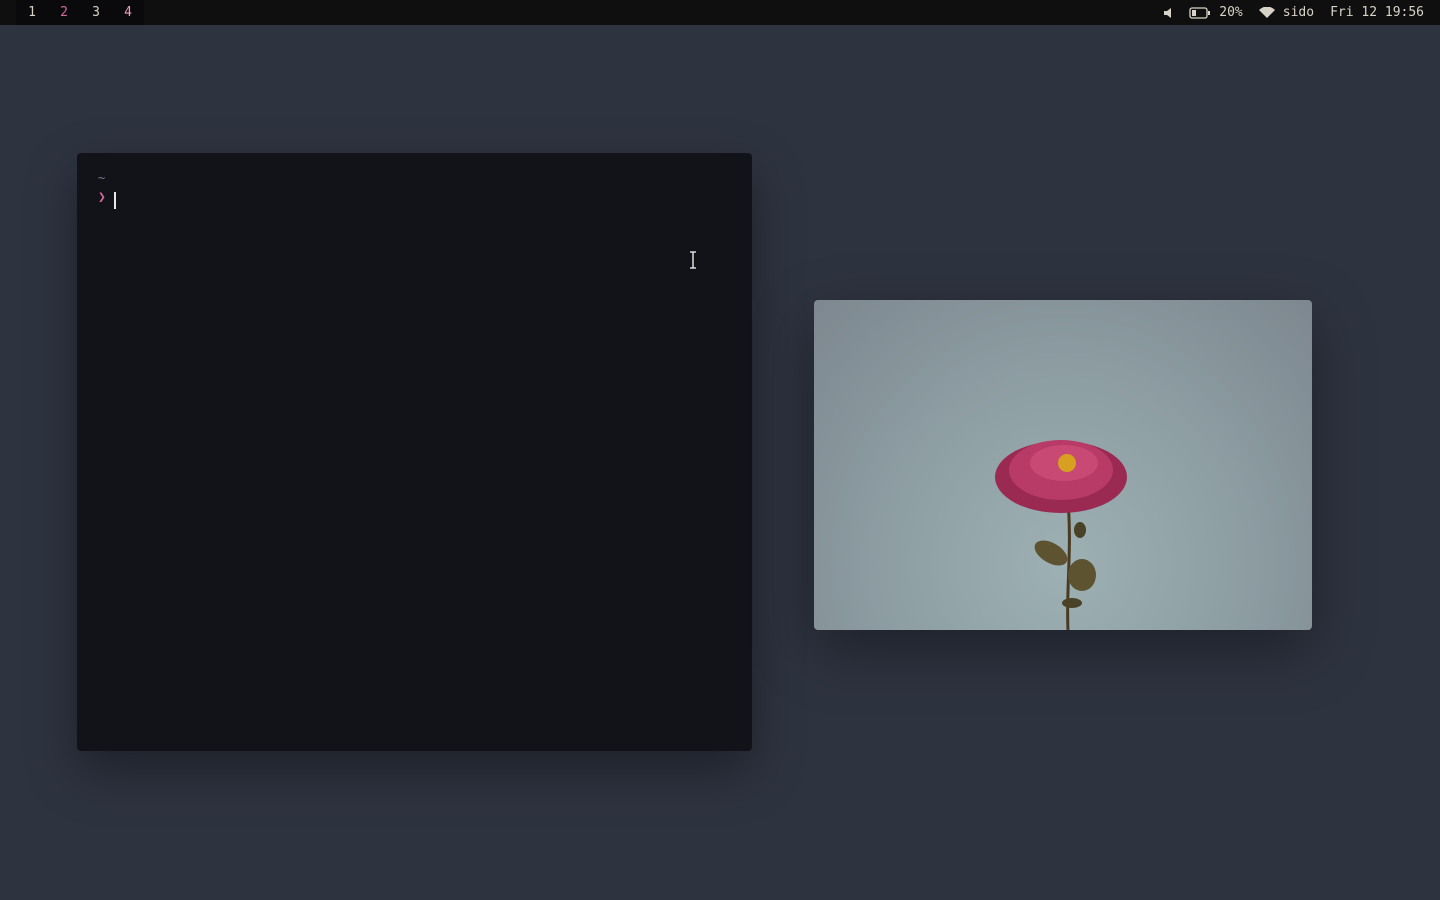 The width and height of the screenshot is (1440, 900). Describe the element at coordinates (32, 12) in the screenshot. I see `workspace-1: 1` at that location.